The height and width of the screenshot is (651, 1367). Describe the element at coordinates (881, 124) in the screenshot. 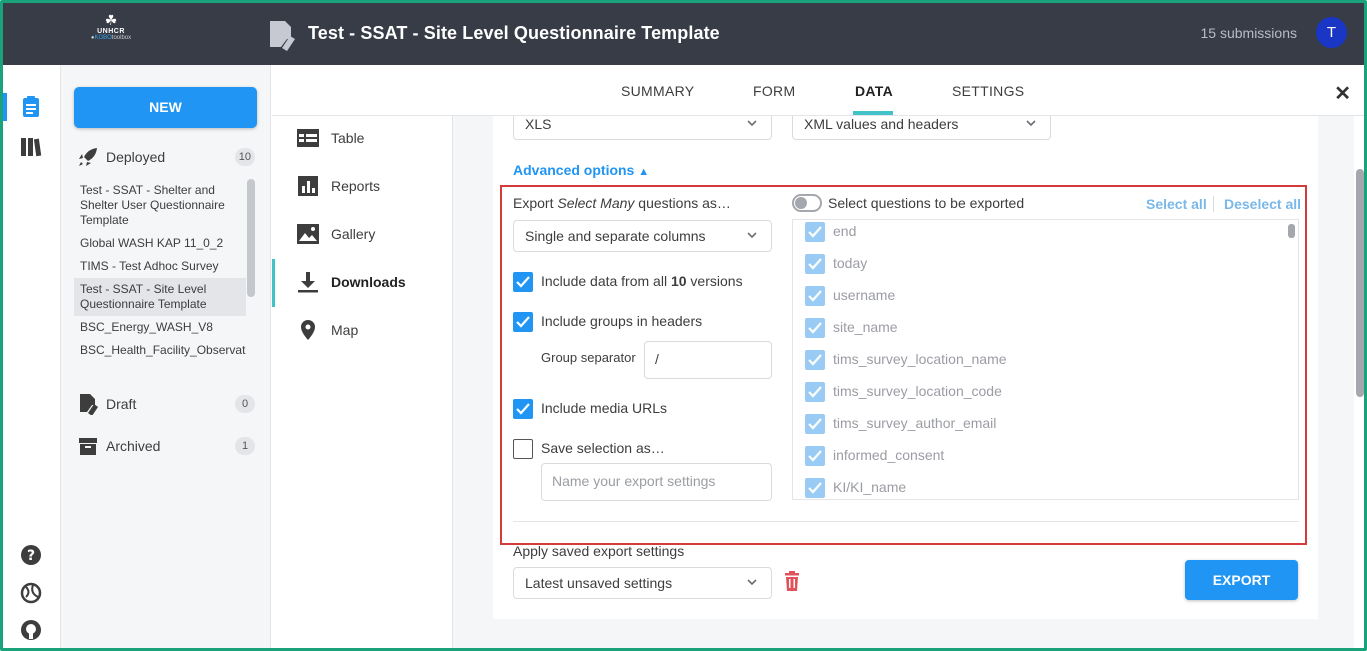

I see `value-format-value: XML values and headers` at that location.